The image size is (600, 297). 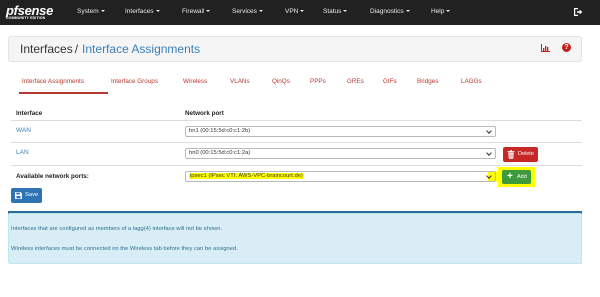 I want to click on nav-diagnostics: Diagnostics, so click(x=390, y=11).